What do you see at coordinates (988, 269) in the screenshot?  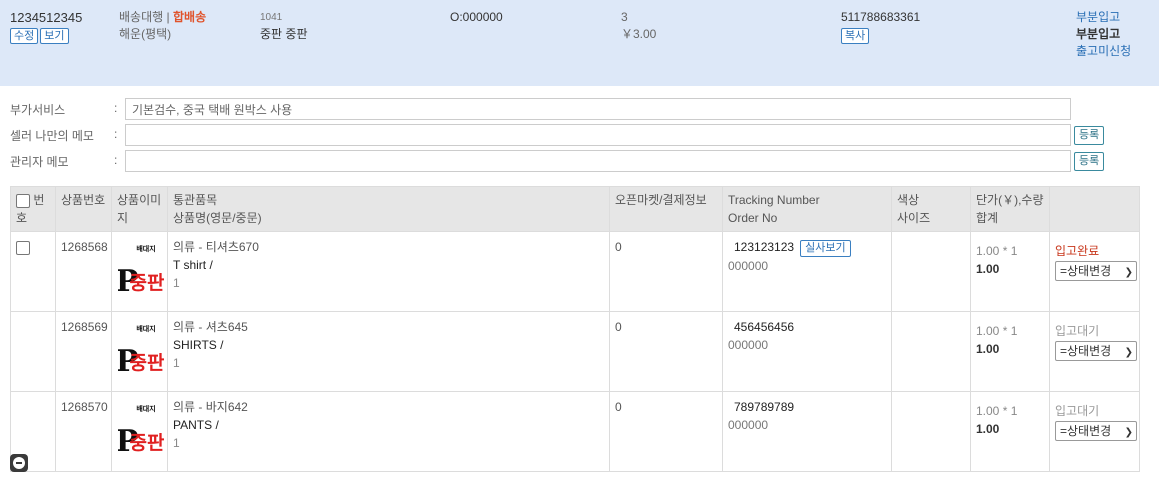 I see `row-total: 1.00` at bounding box center [988, 269].